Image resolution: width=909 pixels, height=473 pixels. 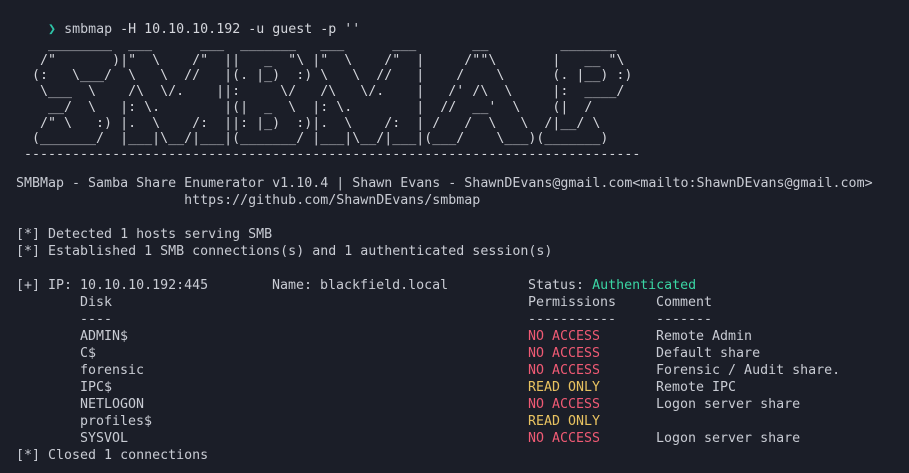 I want to click on log-closed: [*] Closed 1 connections, so click(x=112, y=455).